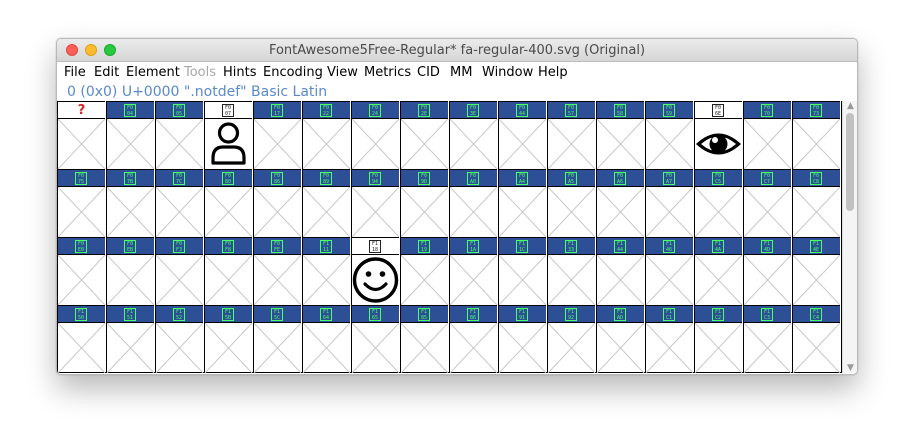 This screenshot has width=912, height=447. I want to click on glyph-cell: F0 59, so click(669, 135).